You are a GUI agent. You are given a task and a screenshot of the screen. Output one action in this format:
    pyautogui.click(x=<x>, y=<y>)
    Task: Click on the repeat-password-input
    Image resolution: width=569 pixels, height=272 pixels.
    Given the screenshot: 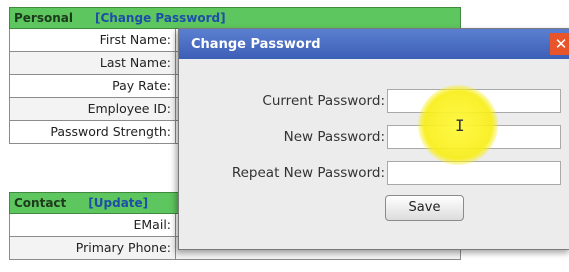 What is the action you would take?
    pyautogui.click(x=474, y=173)
    